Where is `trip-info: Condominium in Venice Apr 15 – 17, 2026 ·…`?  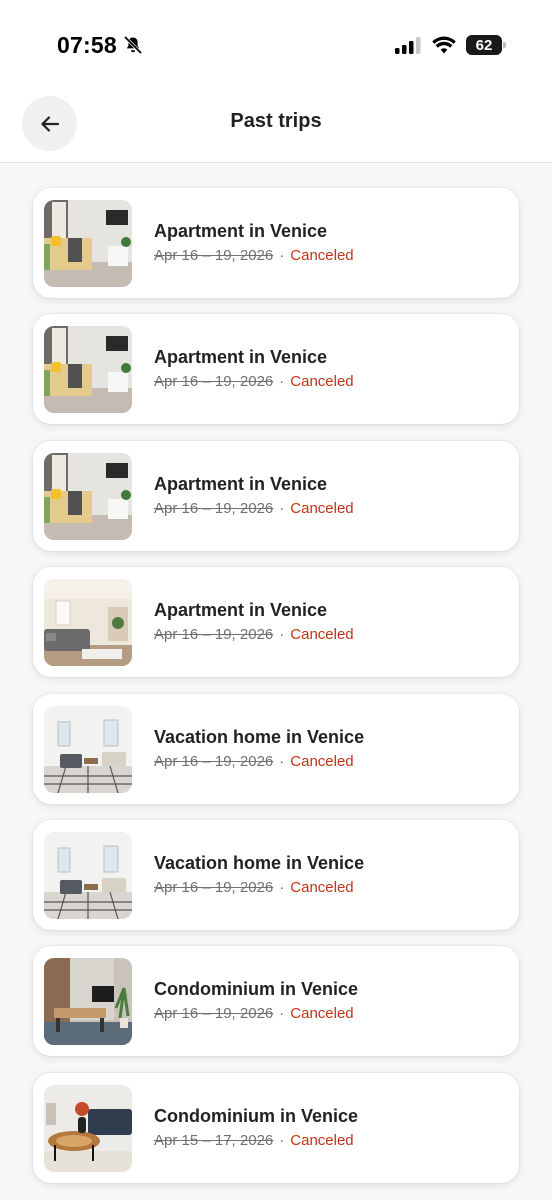 trip-info: Condominium in Venice Apr 15 – 17, 2026 ·… is located at coordinates (256, 1127).